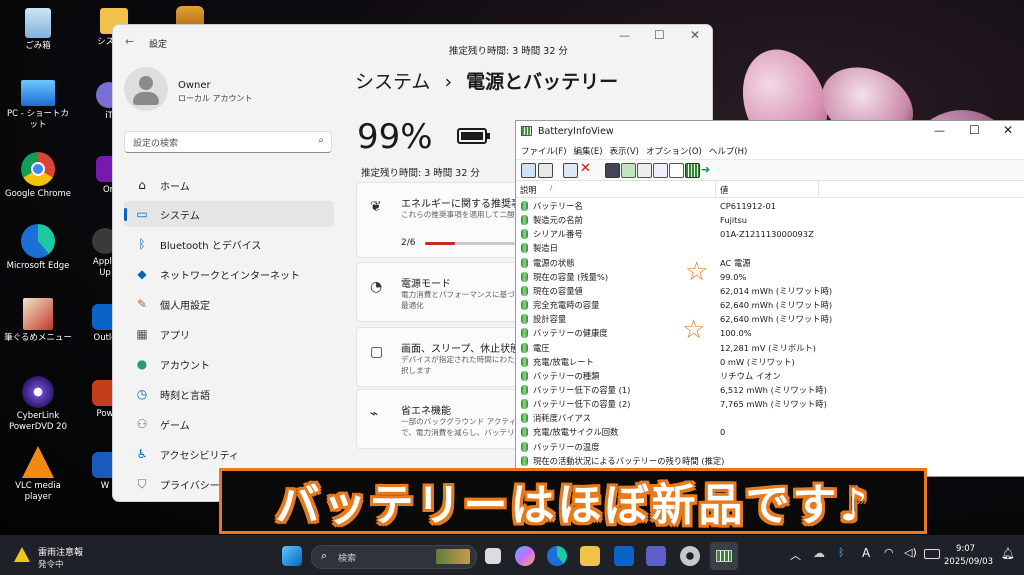 The height and width of the screenshot is (575, 1024). I want to click on table-row: 製造元の名前 Fujitsu, so click(770, 220).